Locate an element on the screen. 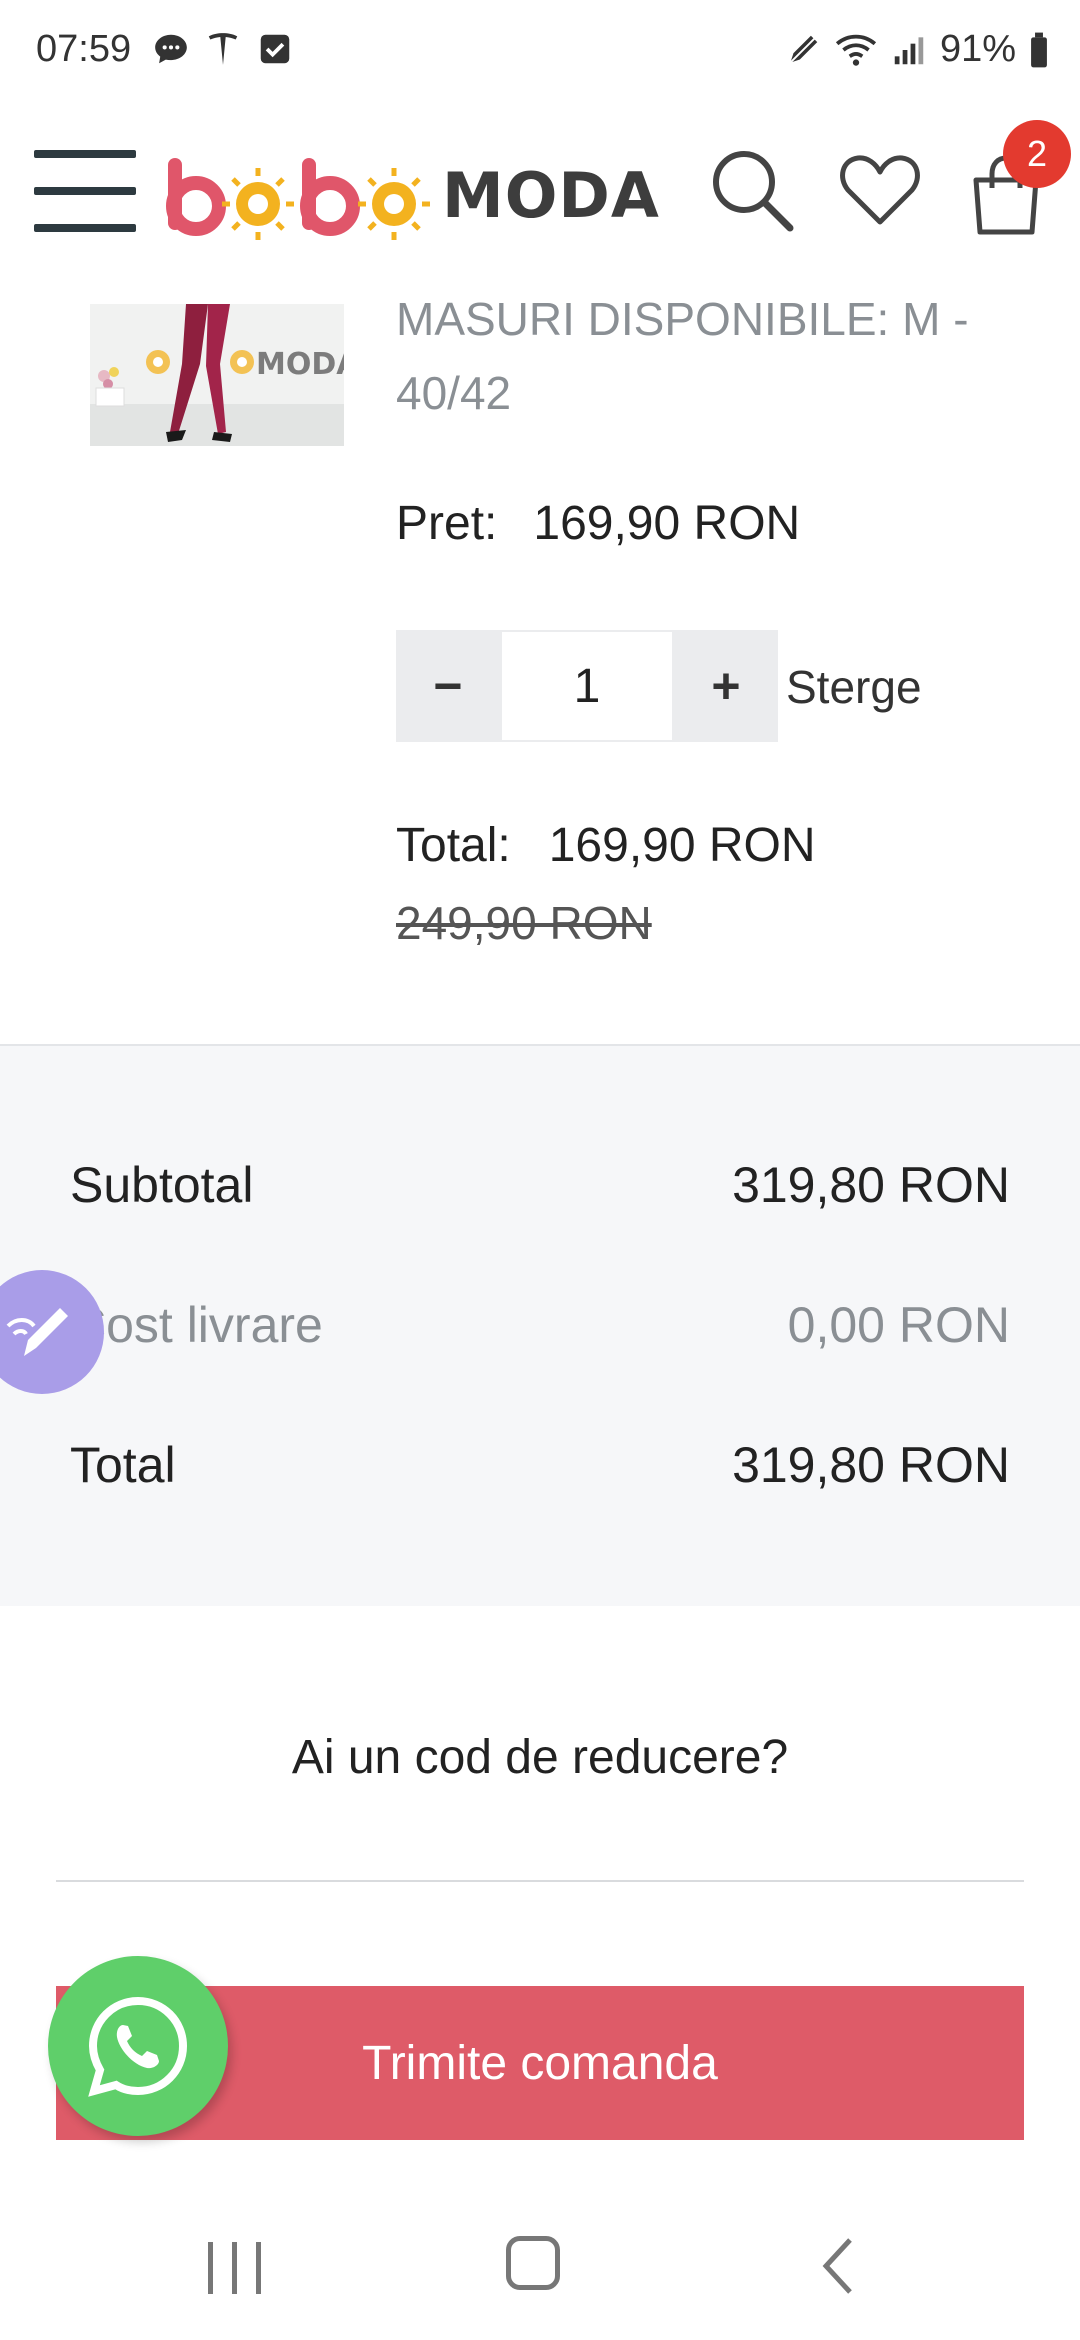  product-image: MODA is located at coordinates (217, 375).